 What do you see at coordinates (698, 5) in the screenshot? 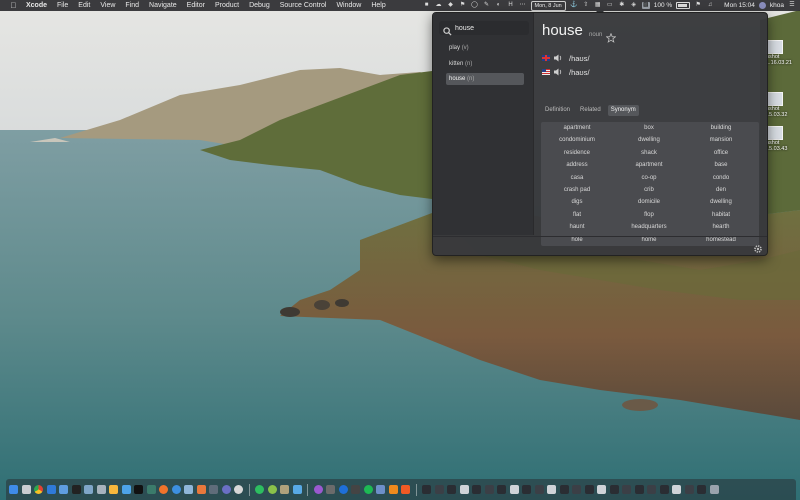
I see `flag-us-icon: ⚑` at bounding box center [698, 5].